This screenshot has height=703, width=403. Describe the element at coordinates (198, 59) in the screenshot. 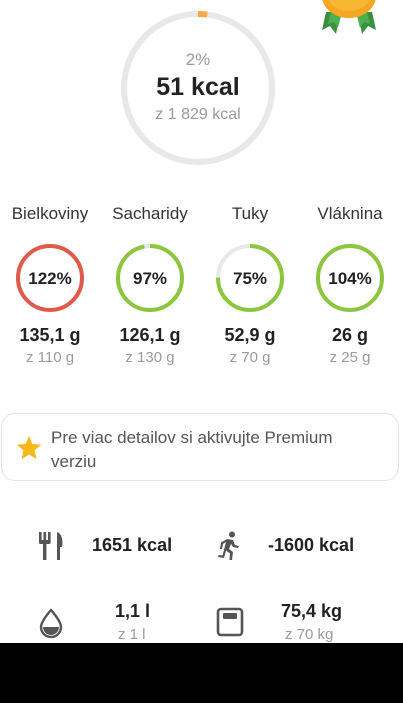

I see `calorie-percent: 2%` at that location.